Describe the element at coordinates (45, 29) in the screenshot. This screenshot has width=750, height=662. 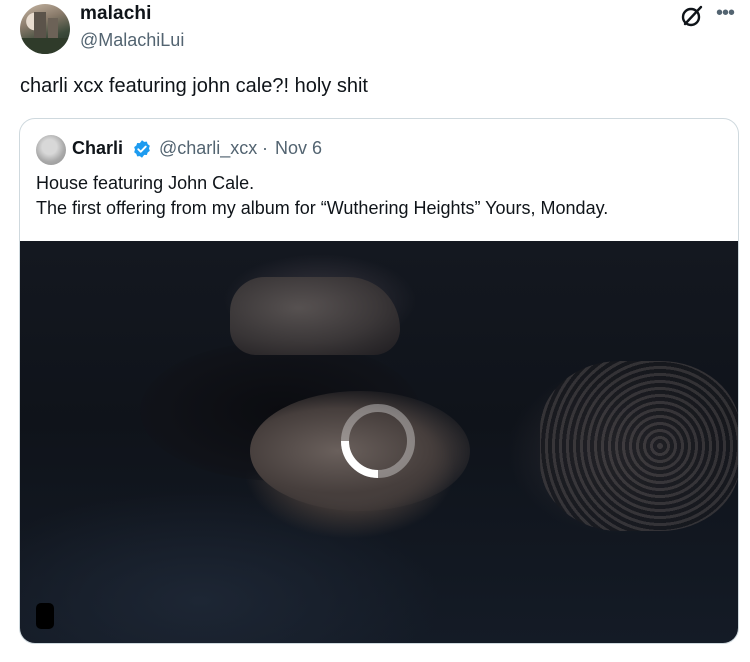
I see `author-avatar` at that location.